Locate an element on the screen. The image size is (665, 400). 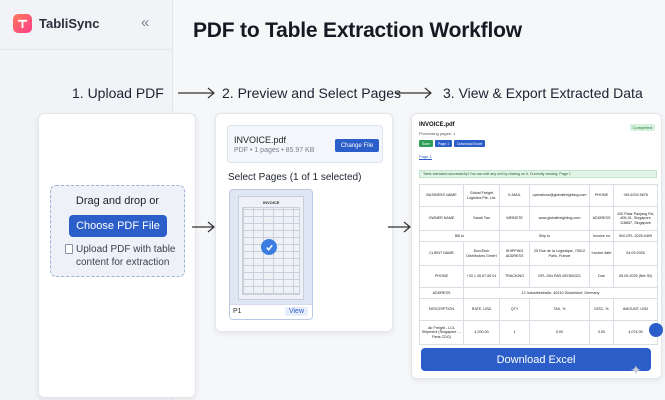
result-toolbar: Save Page 1 Download Excel is located at coordinates (452, 143).